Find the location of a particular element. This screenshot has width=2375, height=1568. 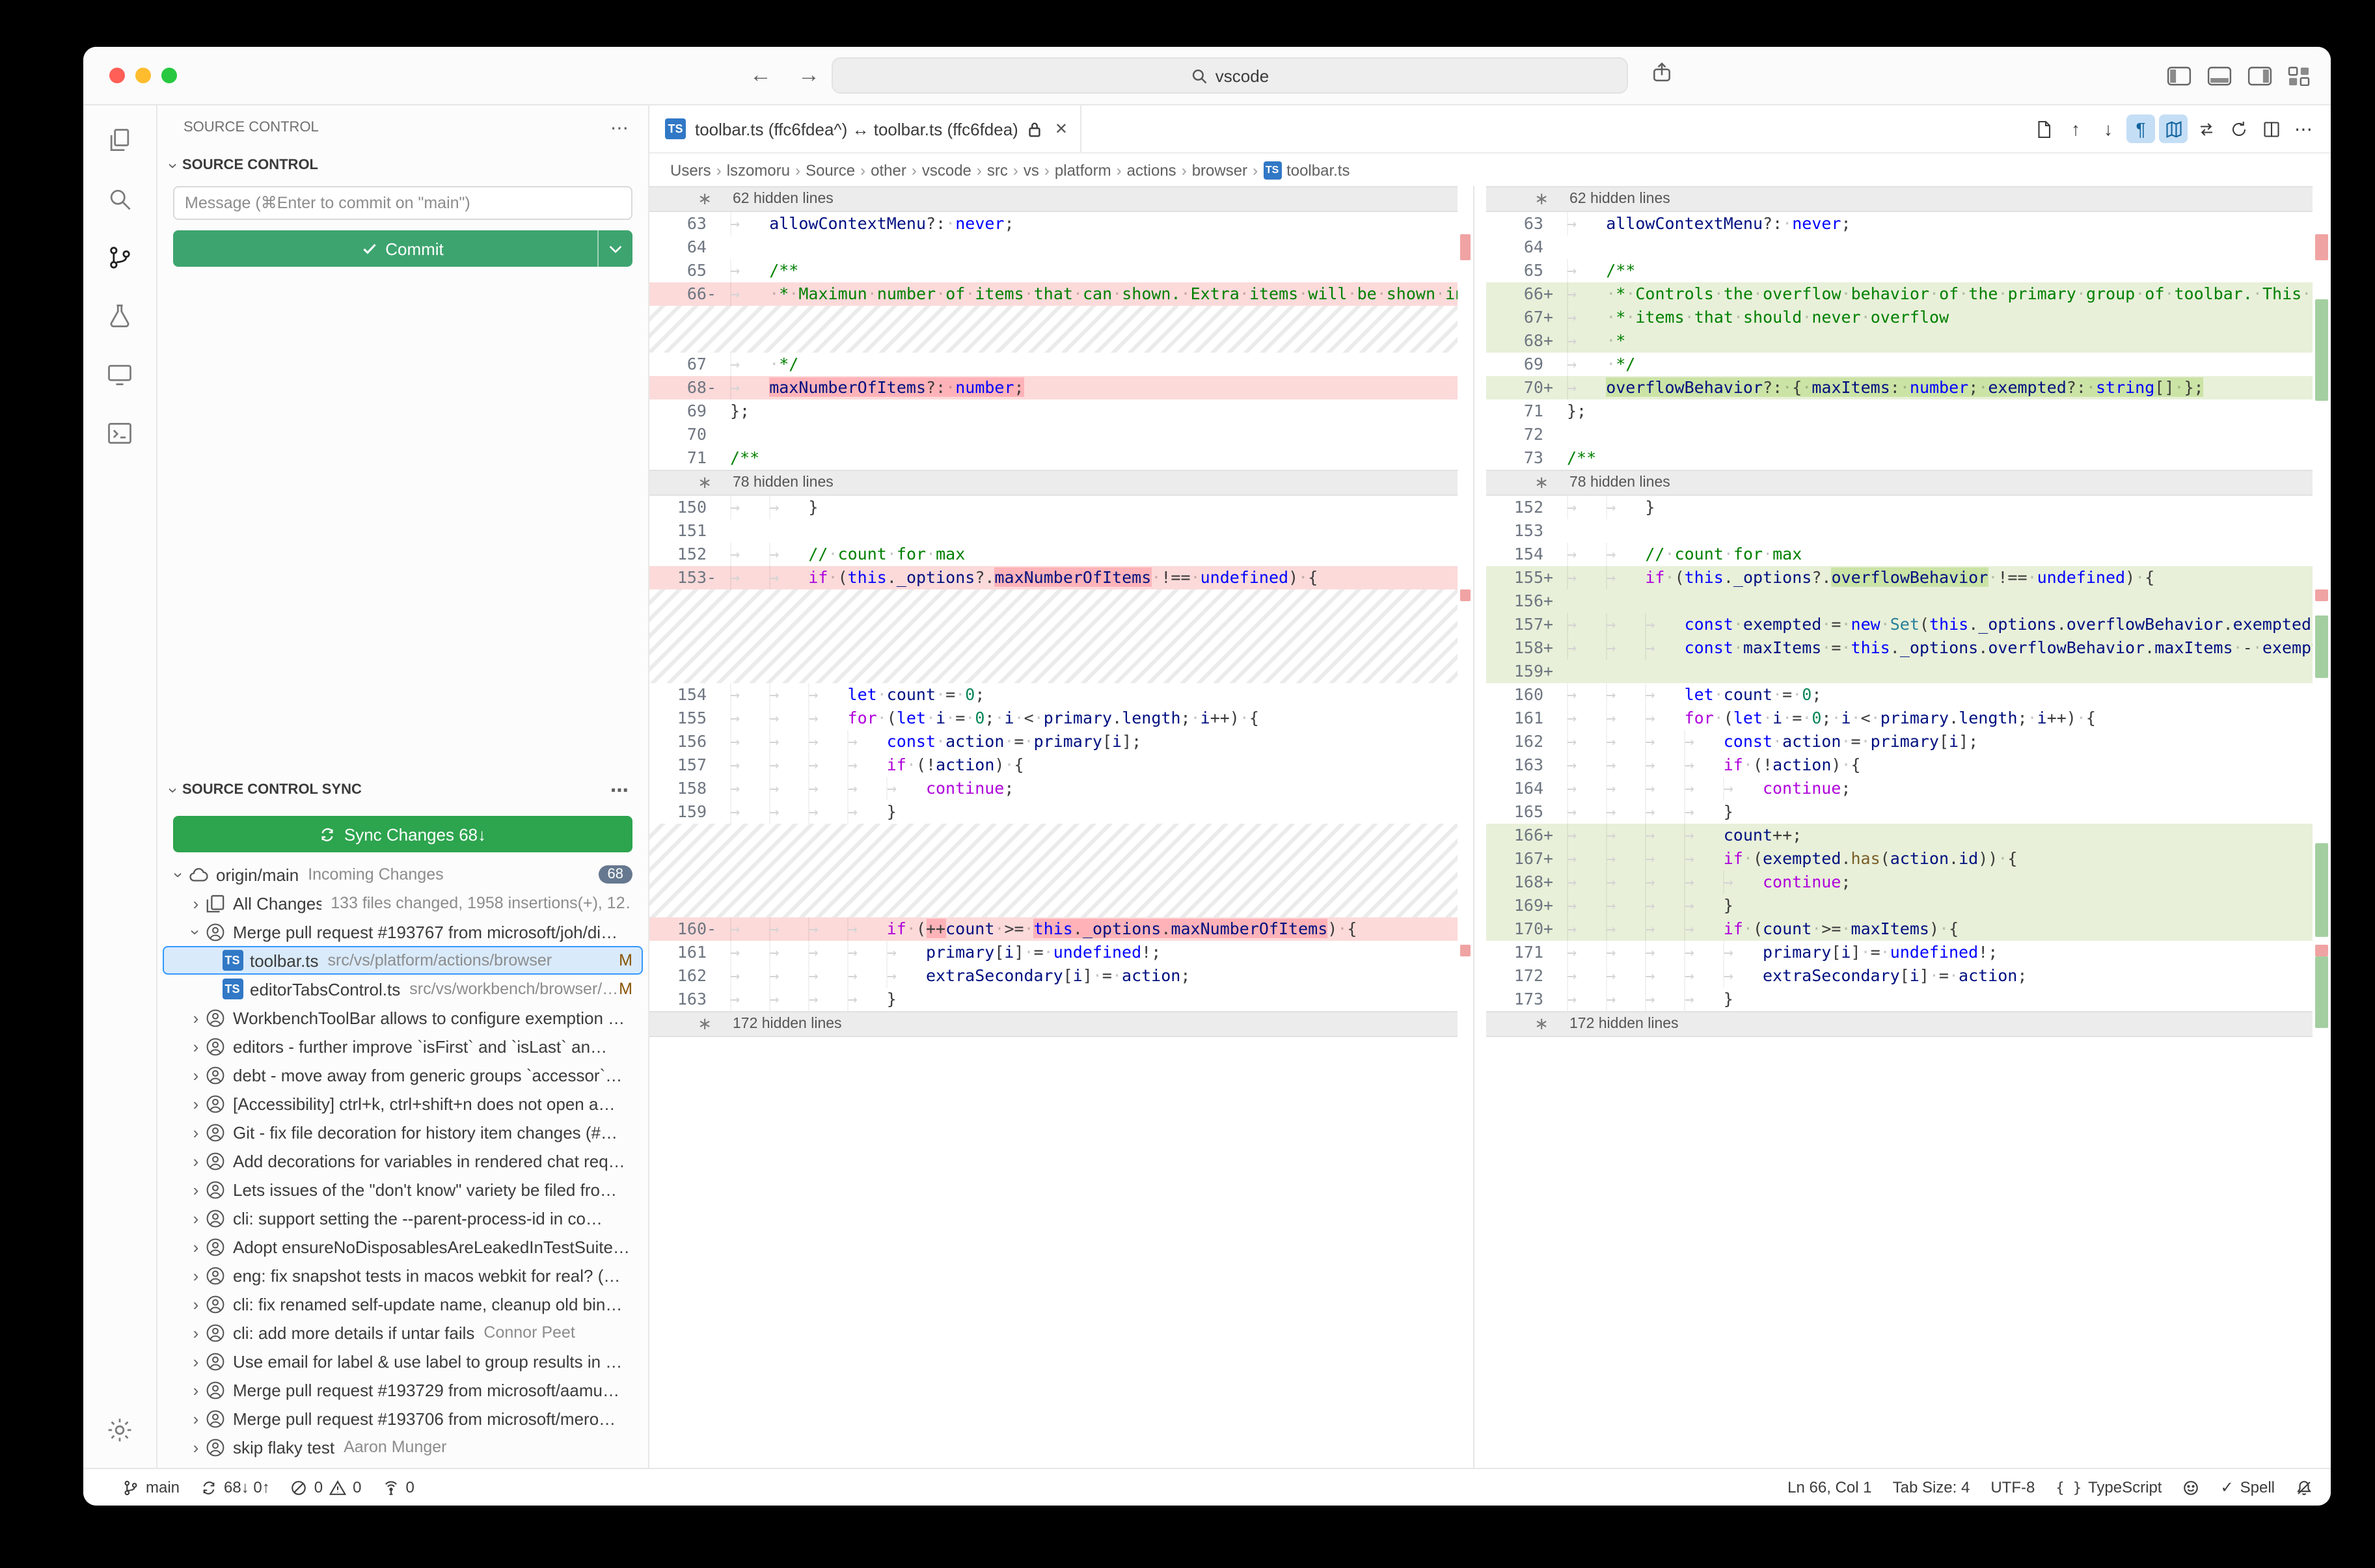

breadcrumb-item: other is located at coordinates (889, 170).